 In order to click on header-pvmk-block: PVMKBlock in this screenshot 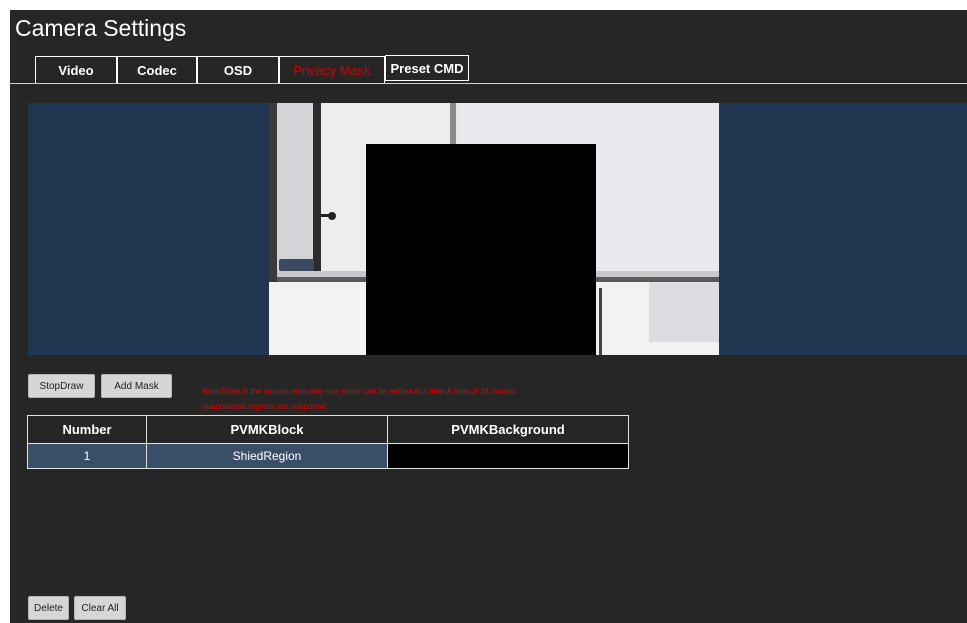, I will do `click(267, 429)`.